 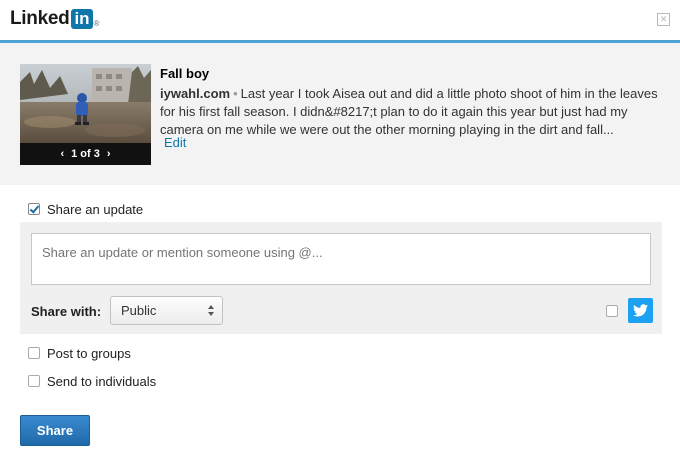 I want to click on twitter-checkbox, so click(x=612, y=311).